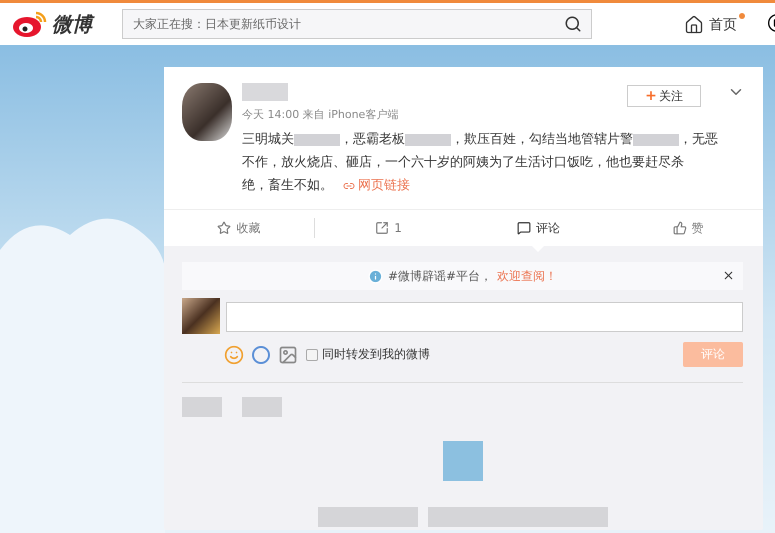  Describe the element at coordinates (523, 228) in the screenshot. I see `comment-icon` at that location.